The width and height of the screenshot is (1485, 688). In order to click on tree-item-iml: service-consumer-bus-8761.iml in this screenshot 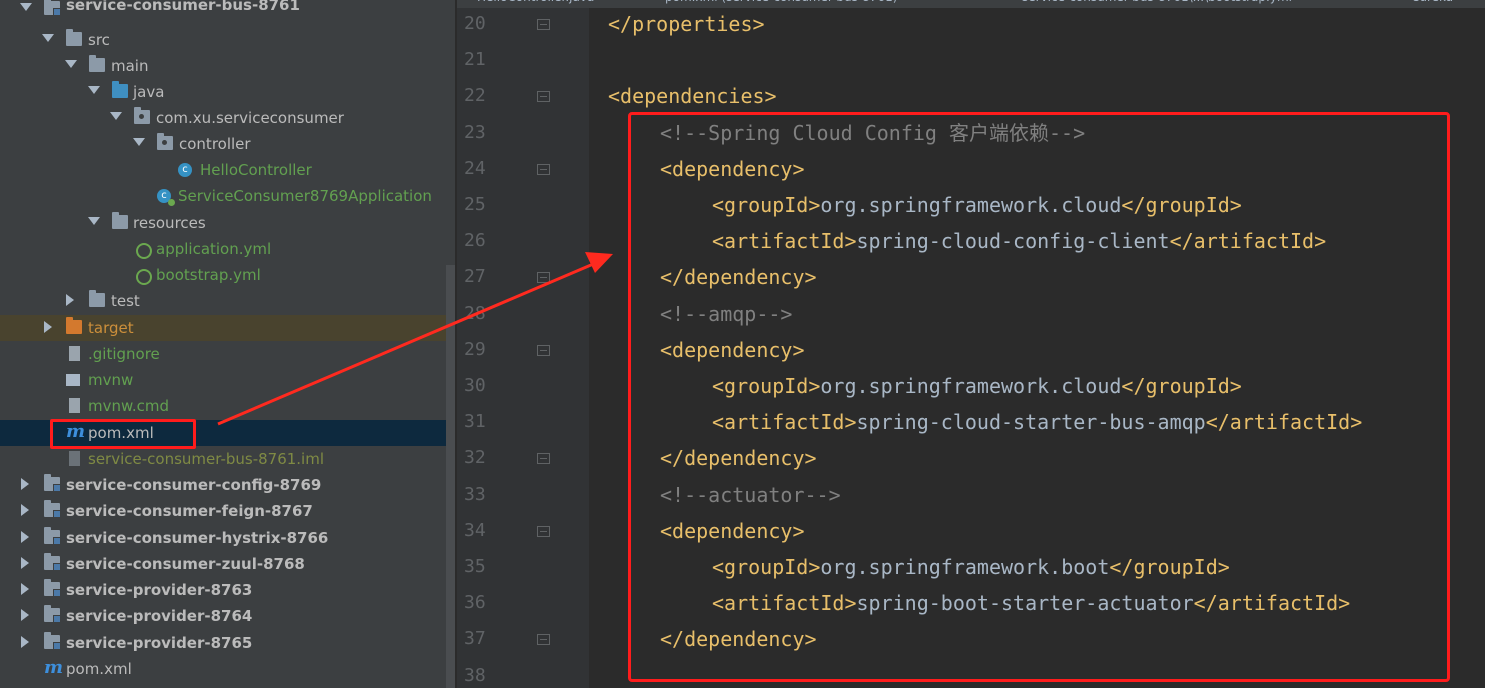, I will do `click(227, 459)`.